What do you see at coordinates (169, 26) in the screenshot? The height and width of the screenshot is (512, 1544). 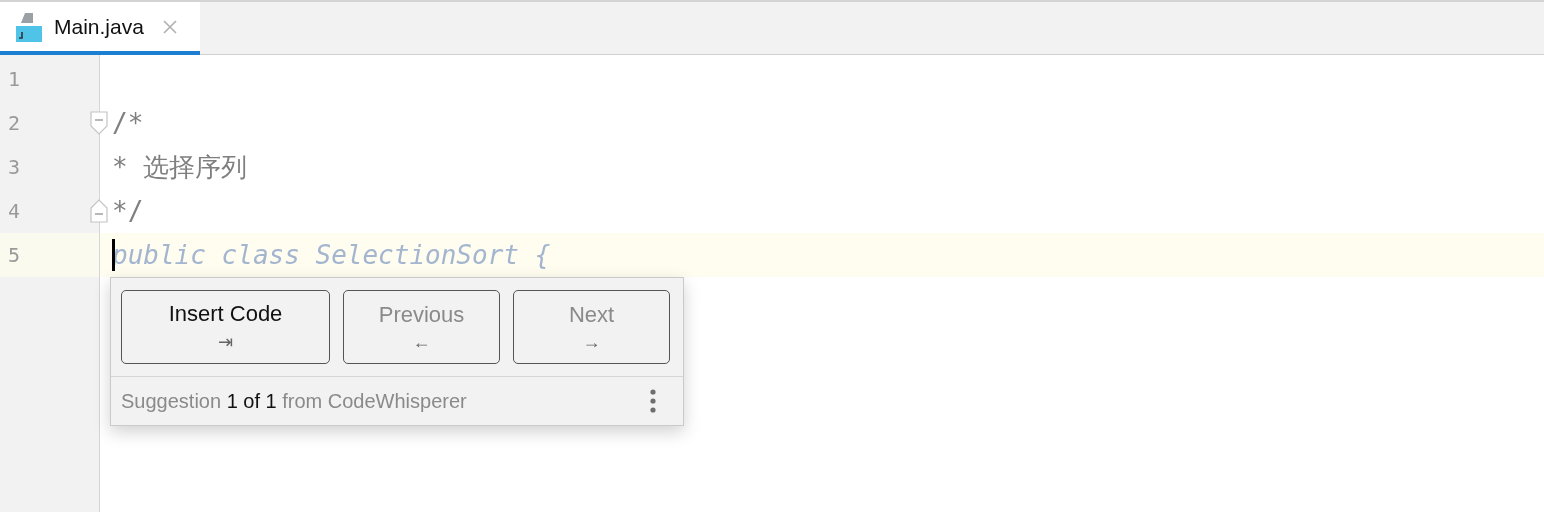 I see `close-icon` at bounding box center [169, 26].